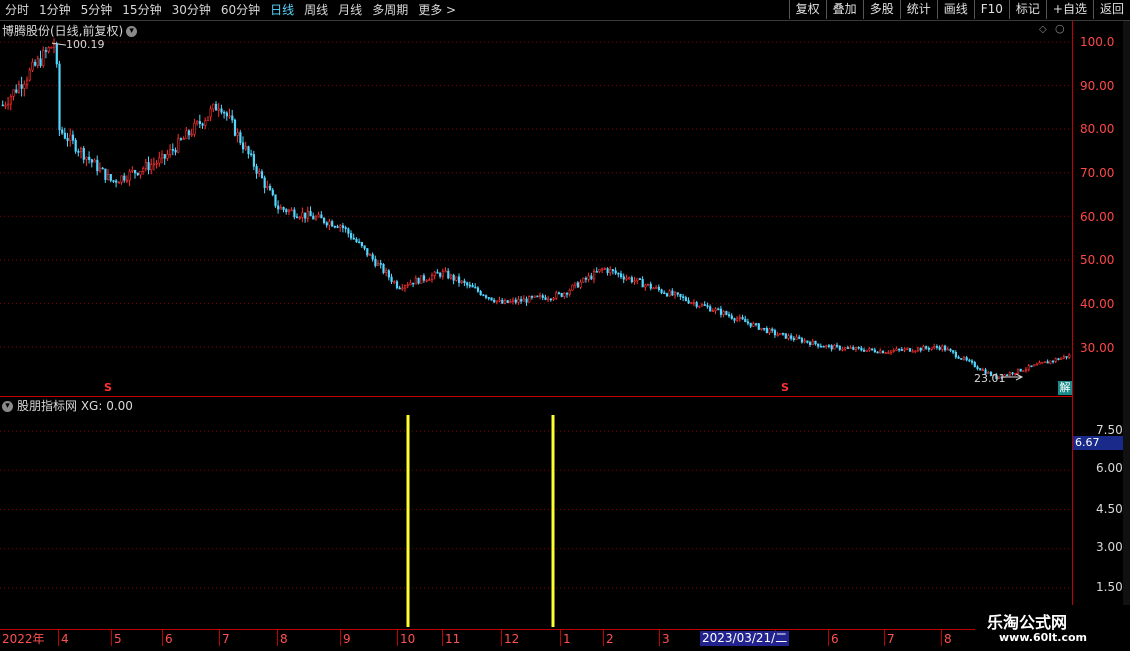 This screenshot has width=1130, height=651. Describe the element at coordinates (955, 9) in the screenshot. I see `draw-line-button: 画线` at that location.